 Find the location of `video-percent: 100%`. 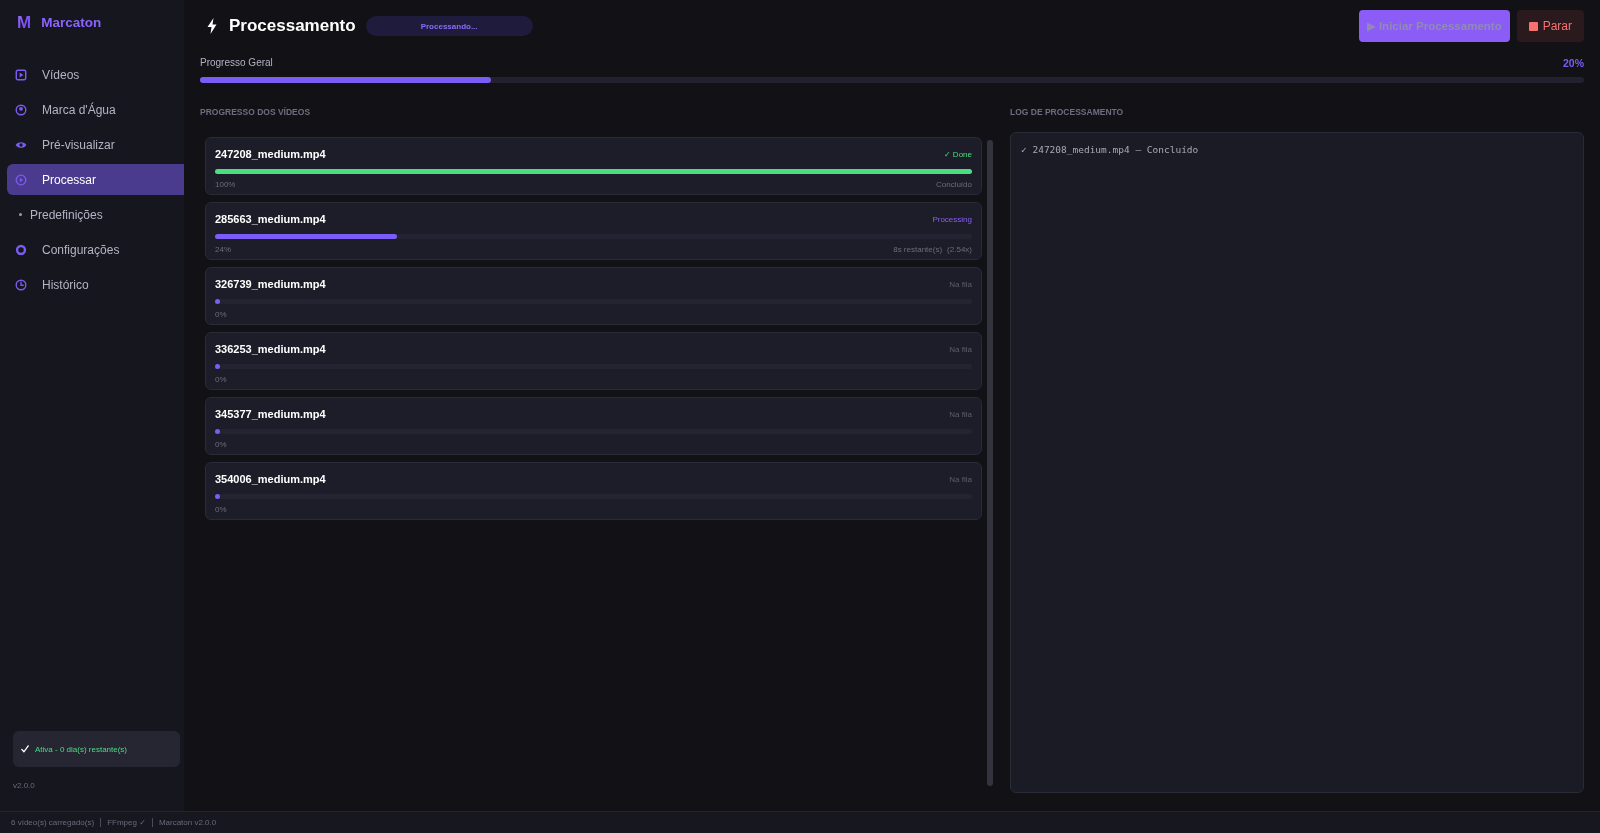

video-percent: 100% is located at coordinates (225, 185).